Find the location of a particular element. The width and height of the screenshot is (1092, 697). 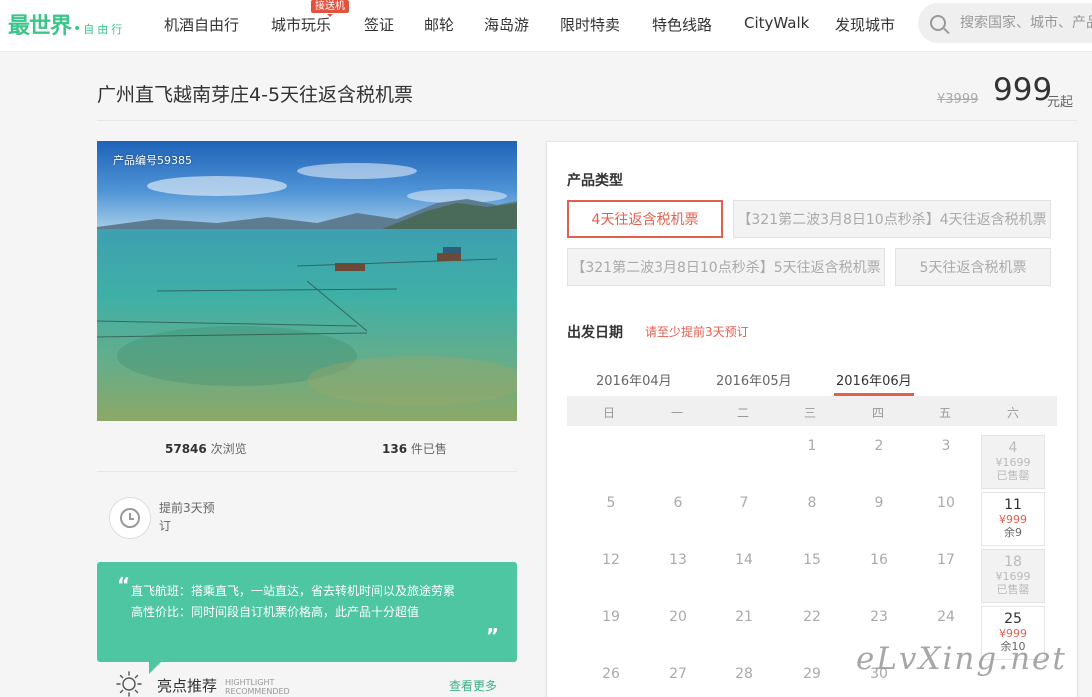

weekday-thu: 四 is located at coordinates (877, 413).